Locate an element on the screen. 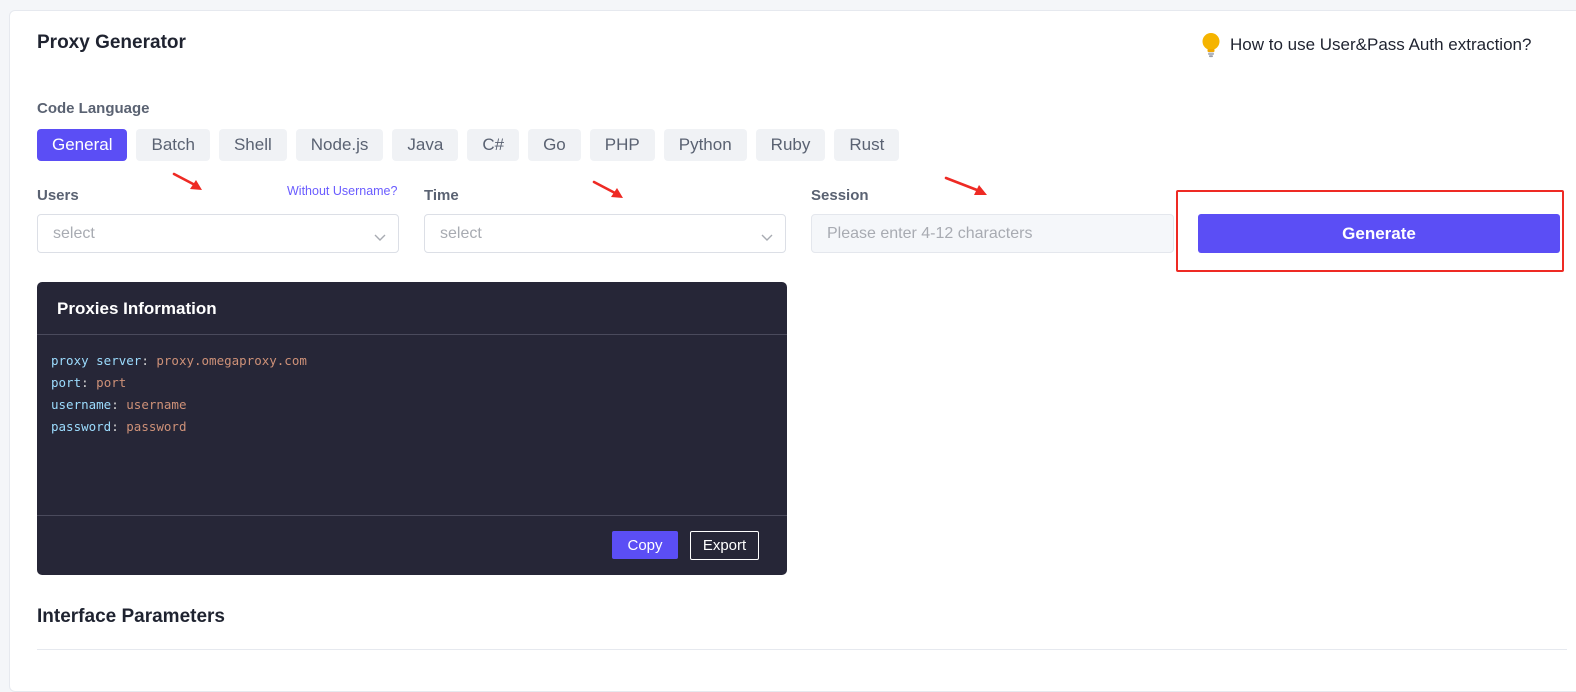  tab-general: General is located at coordinates (82, 145).